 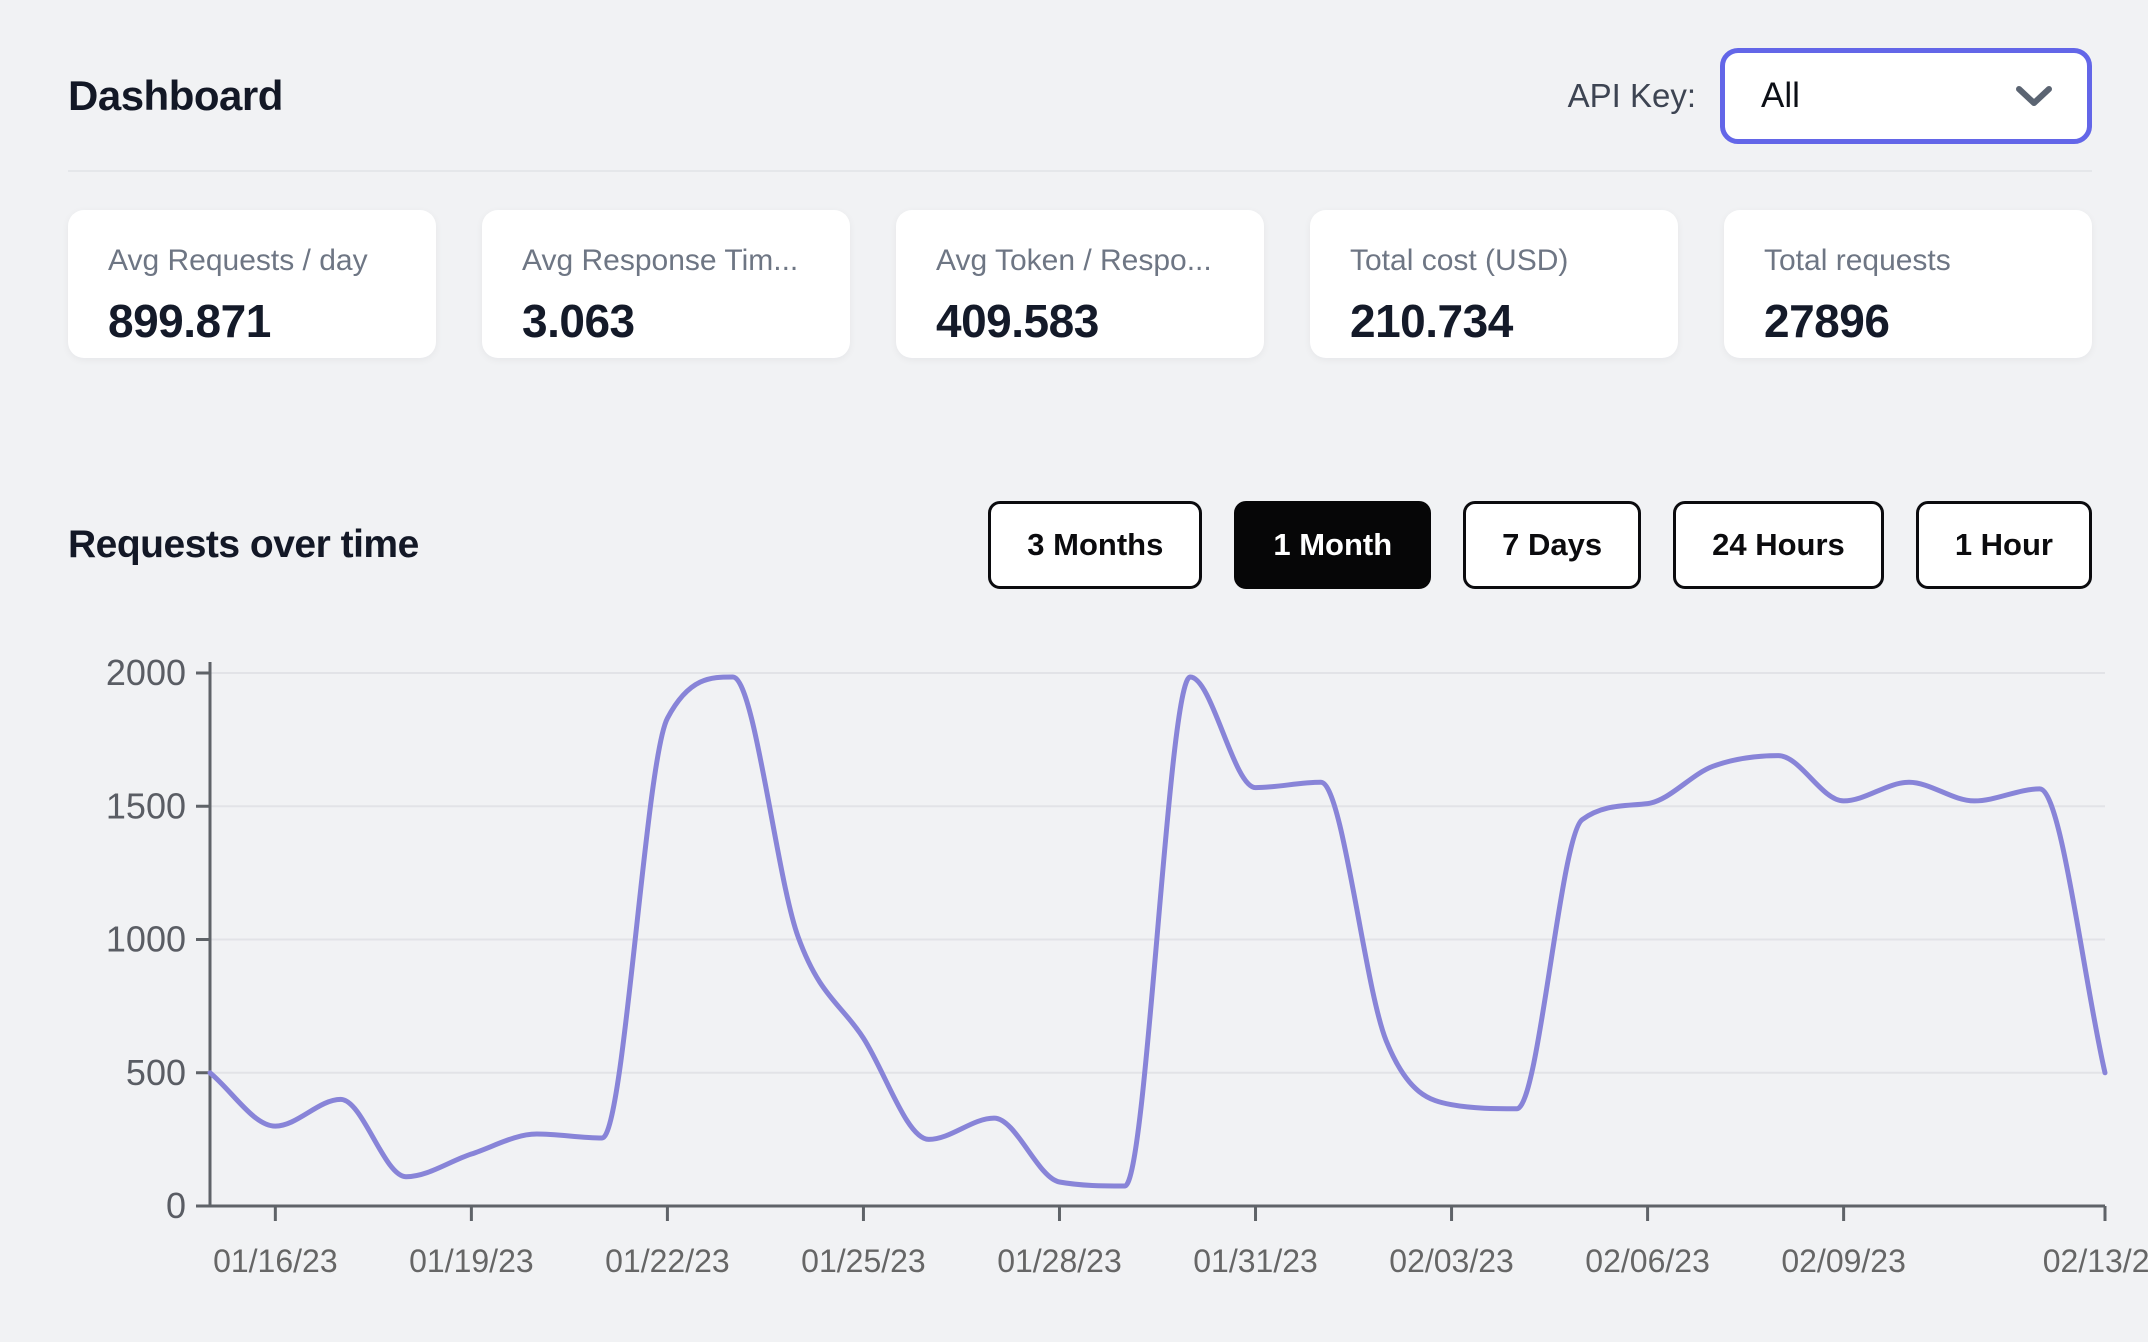 I want to click on stat-card-label: Total requests, so click(x=1857, y=260).